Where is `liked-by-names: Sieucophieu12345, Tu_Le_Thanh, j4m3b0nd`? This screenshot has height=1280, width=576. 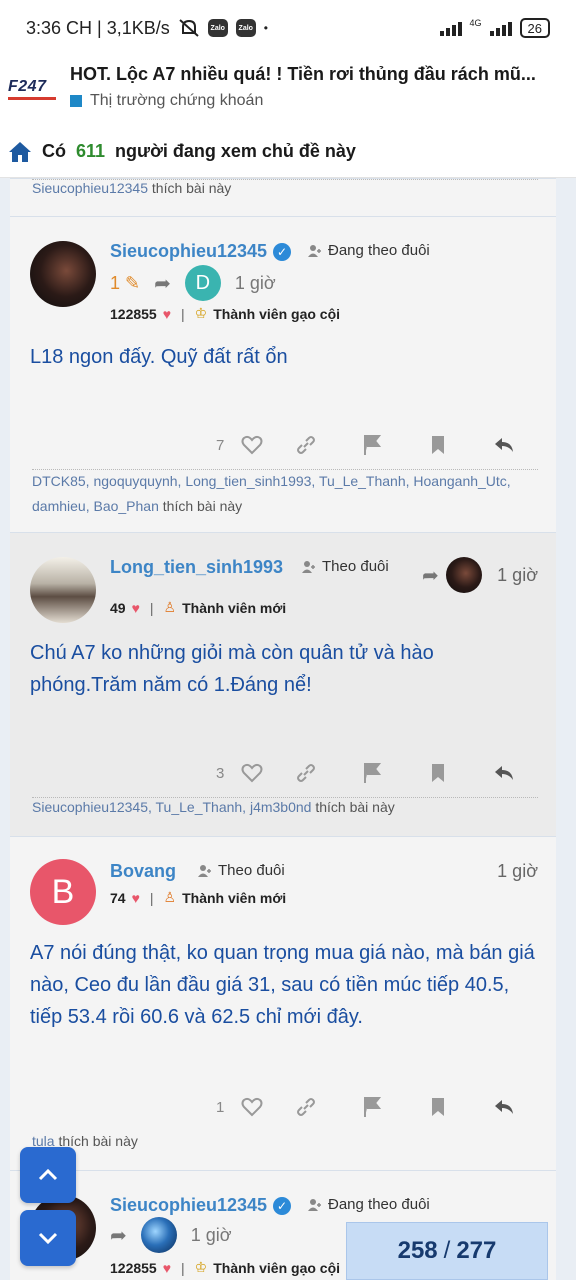 liked-by-names: Sieucophieu12345, Tu_Le_Thanh, j4m3b0nd is located at coordinates (171, 807).